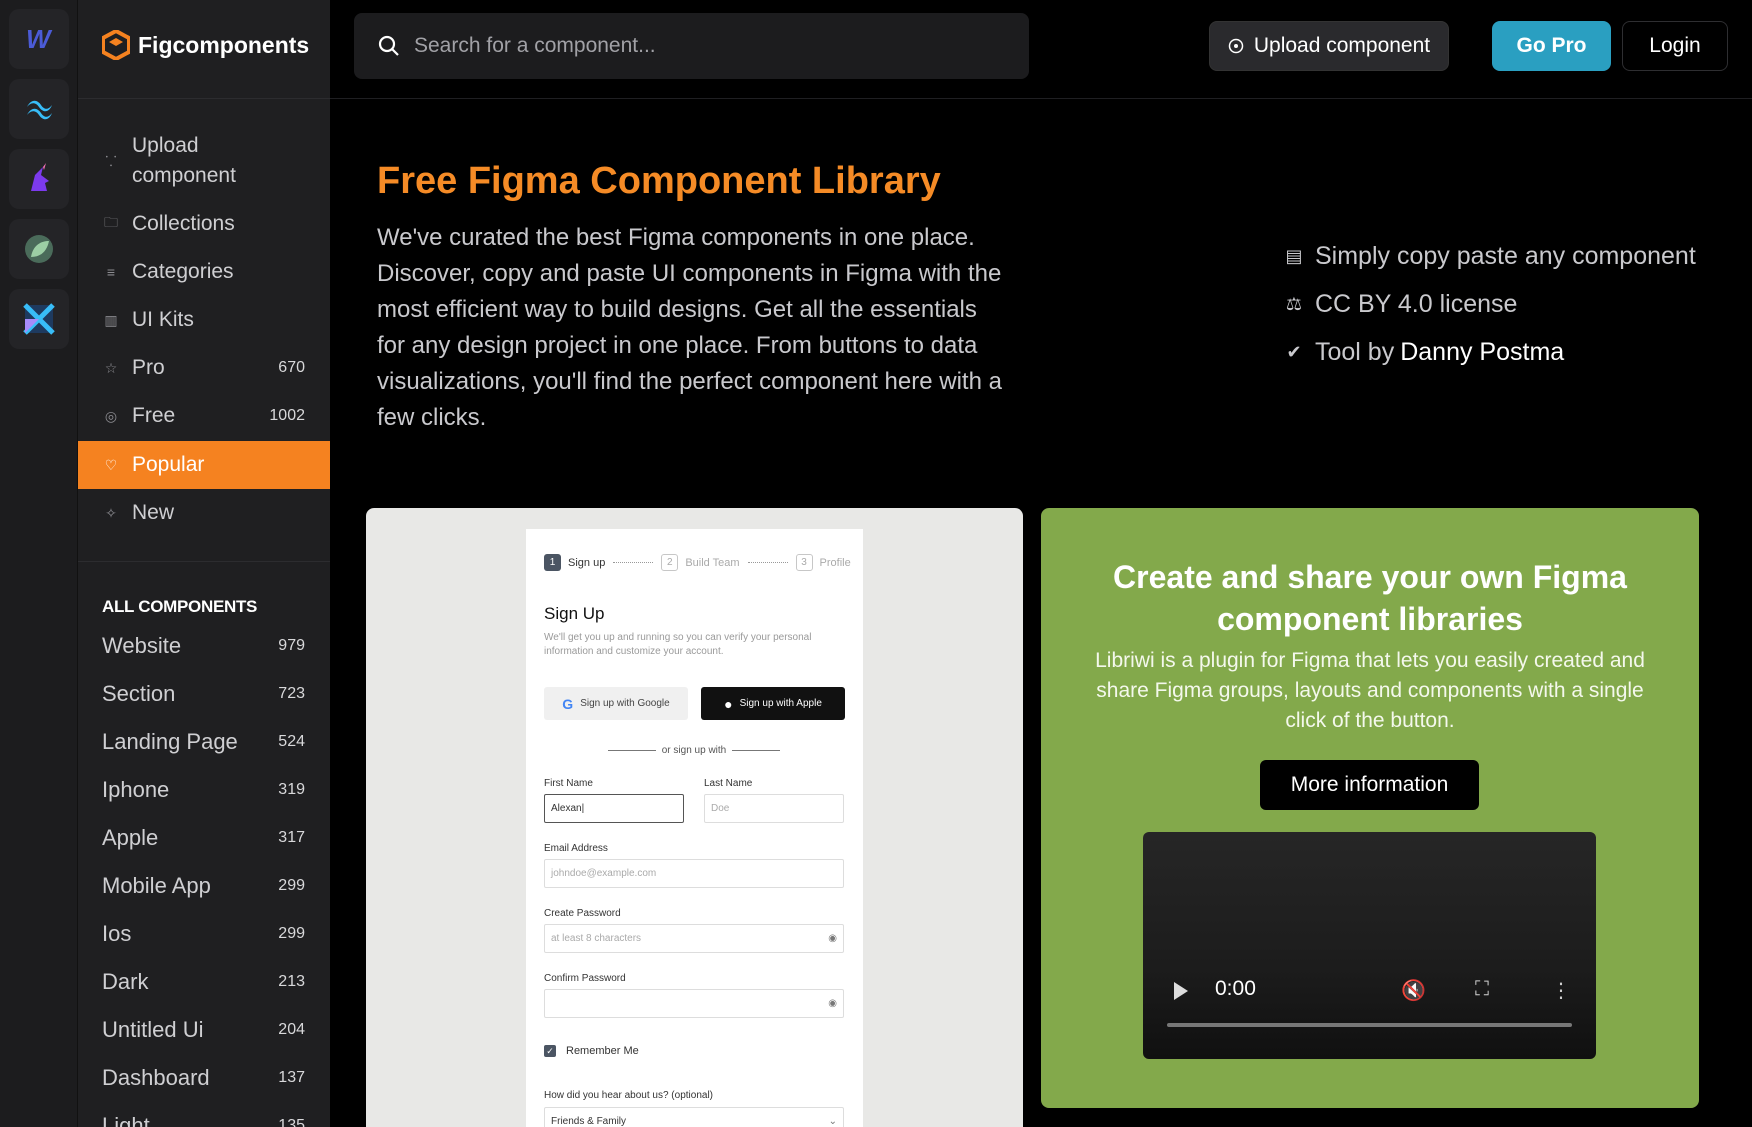  What do you see at coordinates (111, 415) in the screenshot?
I see `gift-icon: ◎` at bounding box center [111, 415].